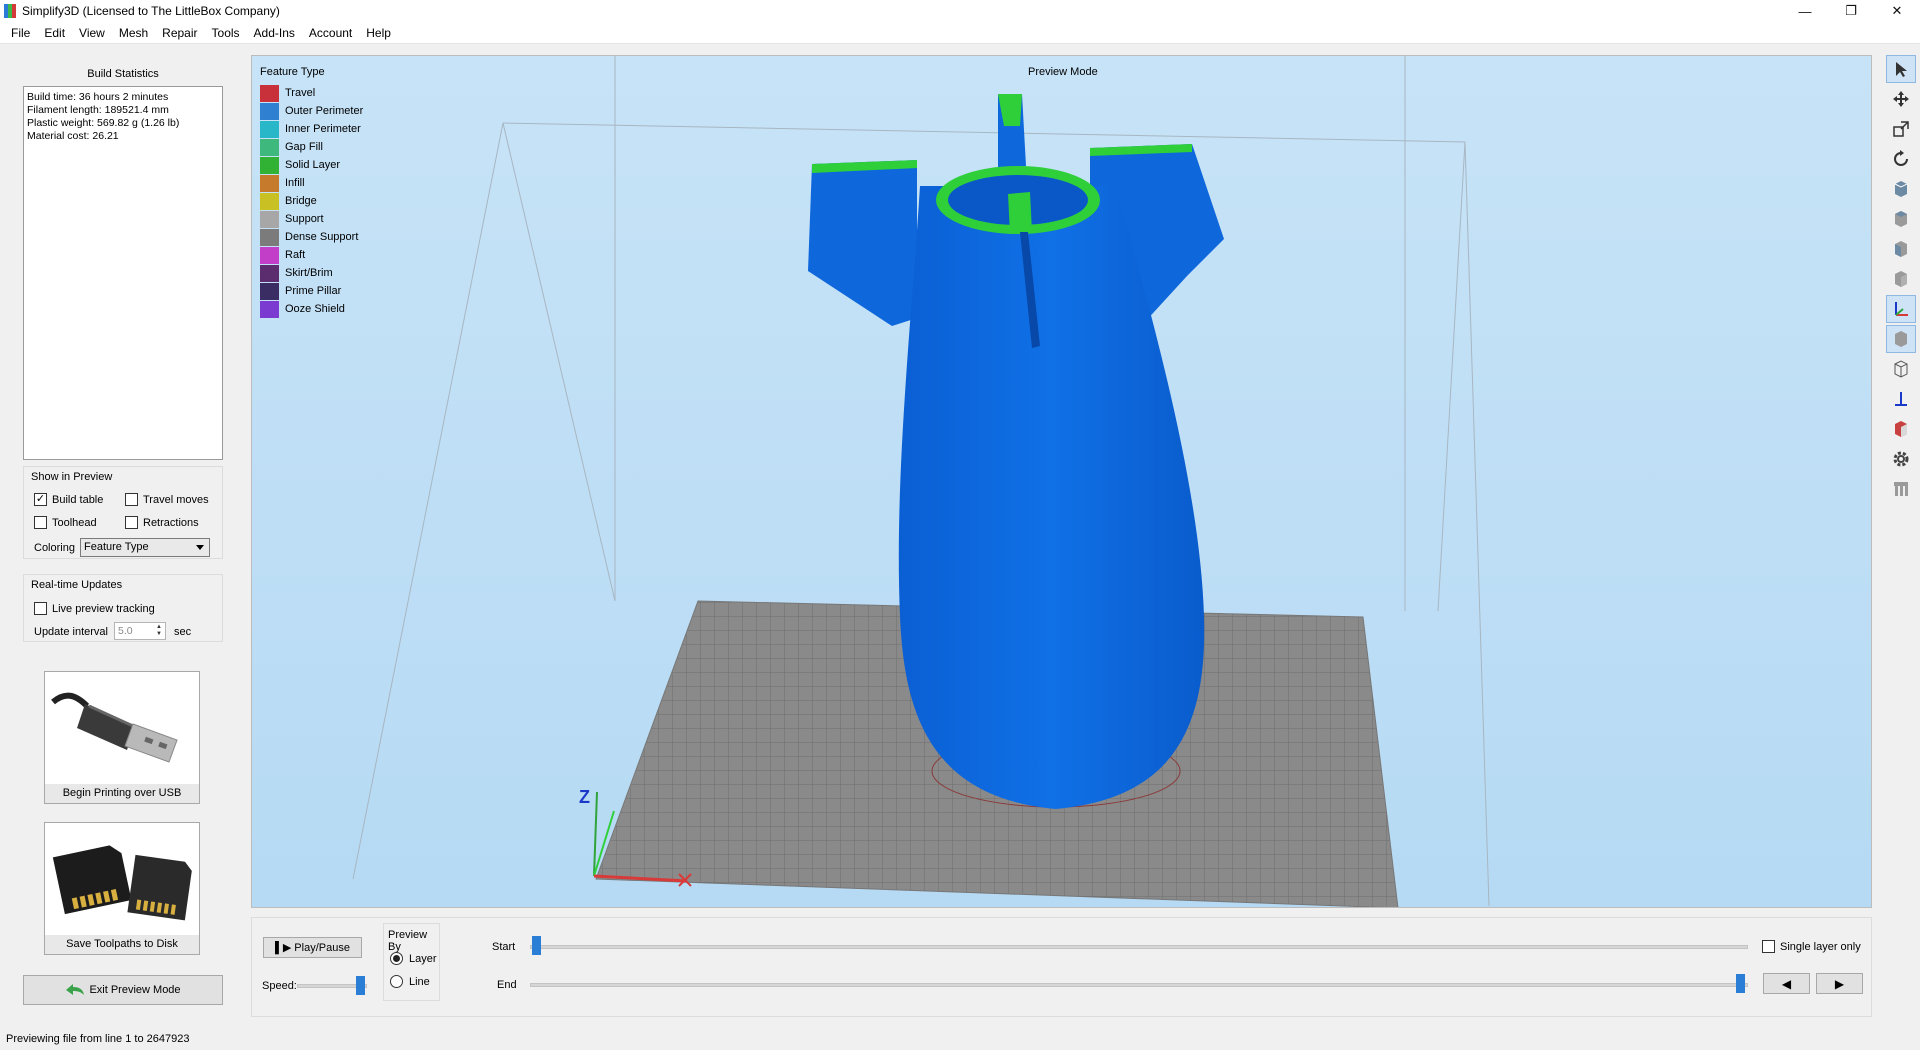 The height and width of the screenshot is (1050, 1920). I want to click on move-tool, so click(1901, 99).